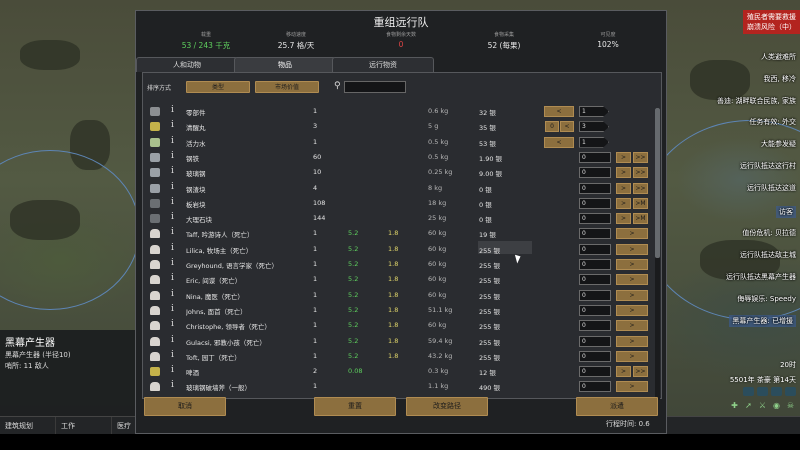 This screenshot has height=450, width=800. Describe the element at coordinates (772, 122) in the screenshot. I see `message-item: 任务有效: 外交` at that location.